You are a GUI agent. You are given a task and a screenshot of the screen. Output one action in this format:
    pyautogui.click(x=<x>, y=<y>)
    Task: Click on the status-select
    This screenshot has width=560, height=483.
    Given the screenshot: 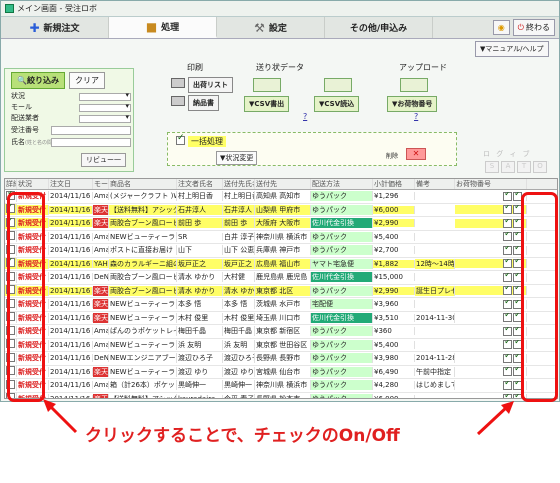 What is the action you would take?
    pyautogui.click(x=105, y=96)
    